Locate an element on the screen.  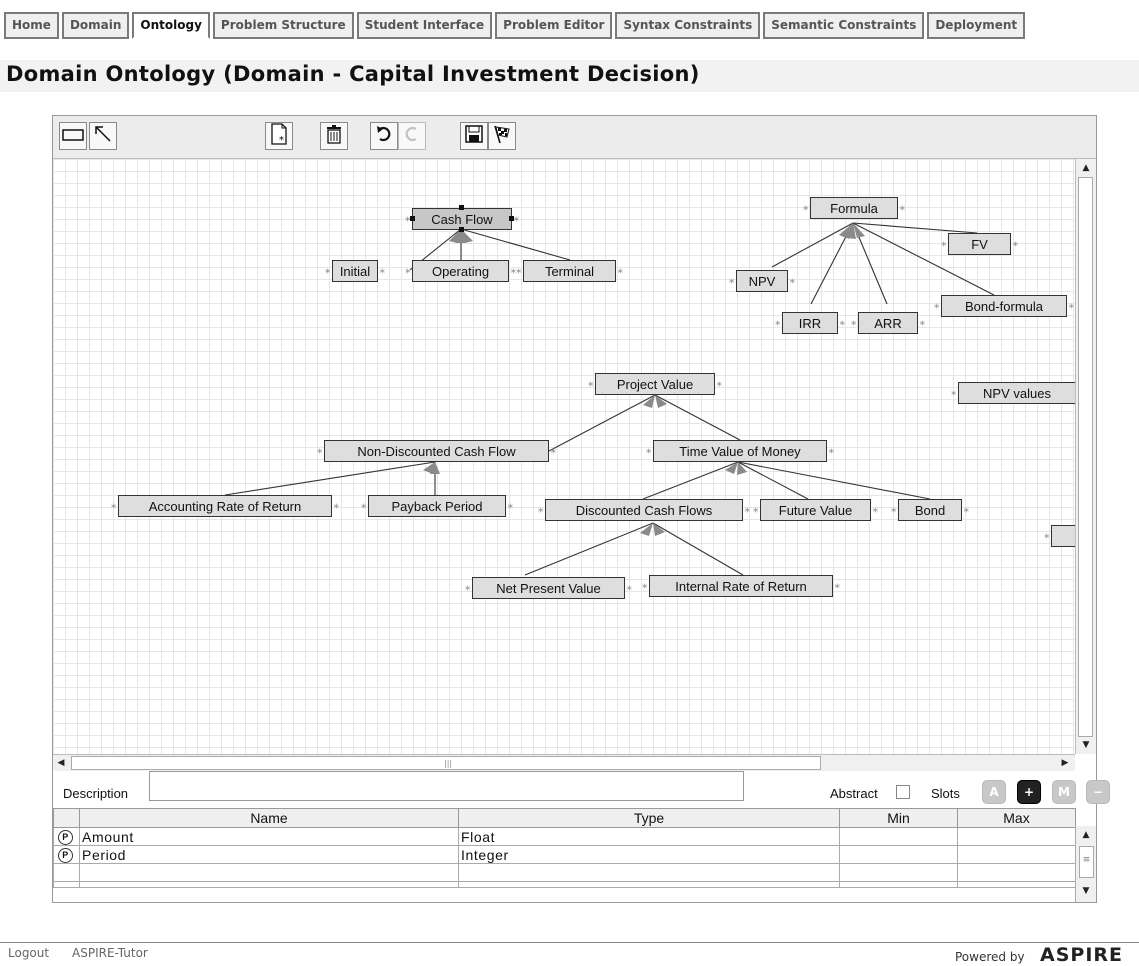
concept-node-operating: Operating is located at coordinates (460, 271).